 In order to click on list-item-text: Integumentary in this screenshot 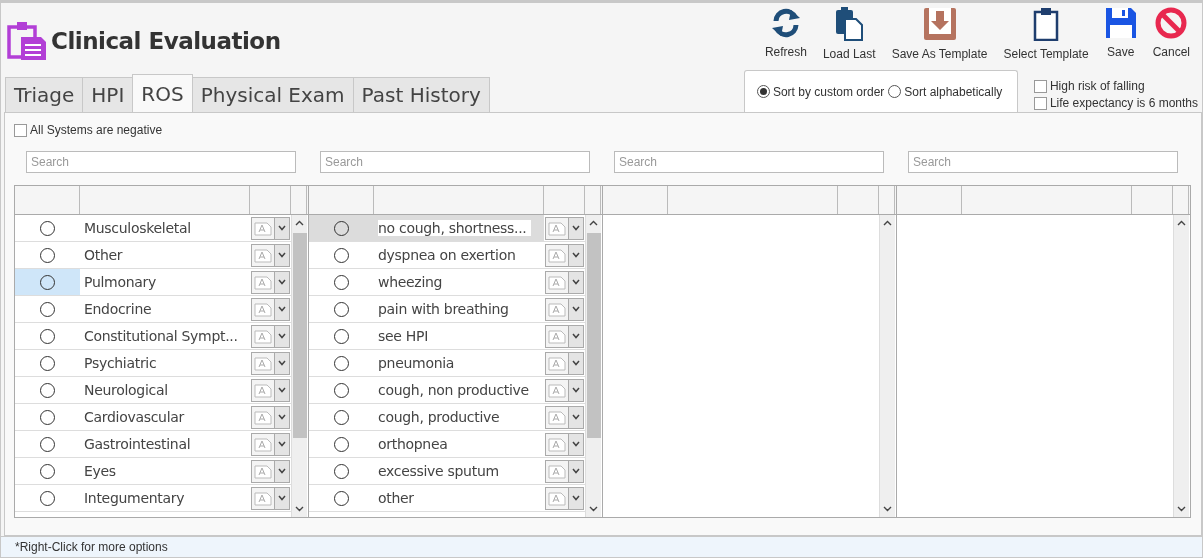, I will do `click(134, 498)`.